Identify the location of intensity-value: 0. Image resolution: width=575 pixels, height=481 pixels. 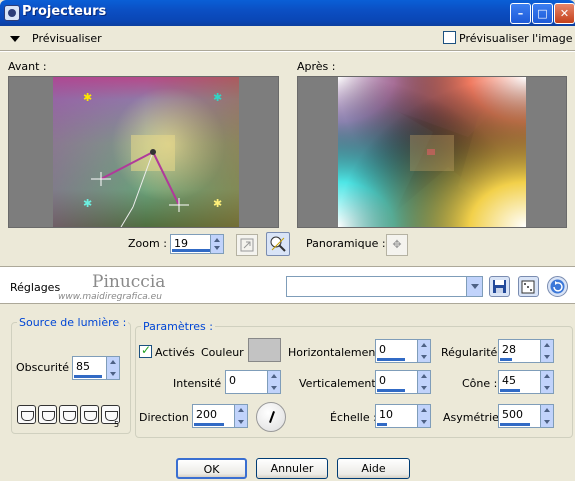
(232, 380).